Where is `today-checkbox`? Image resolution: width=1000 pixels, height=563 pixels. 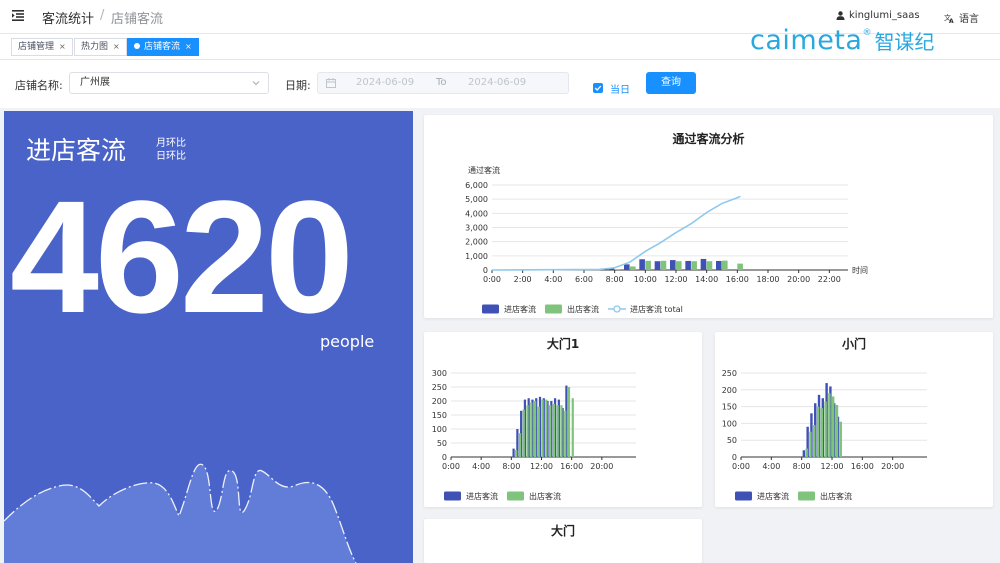
today-checkbox is located at coordinates (598, 88).